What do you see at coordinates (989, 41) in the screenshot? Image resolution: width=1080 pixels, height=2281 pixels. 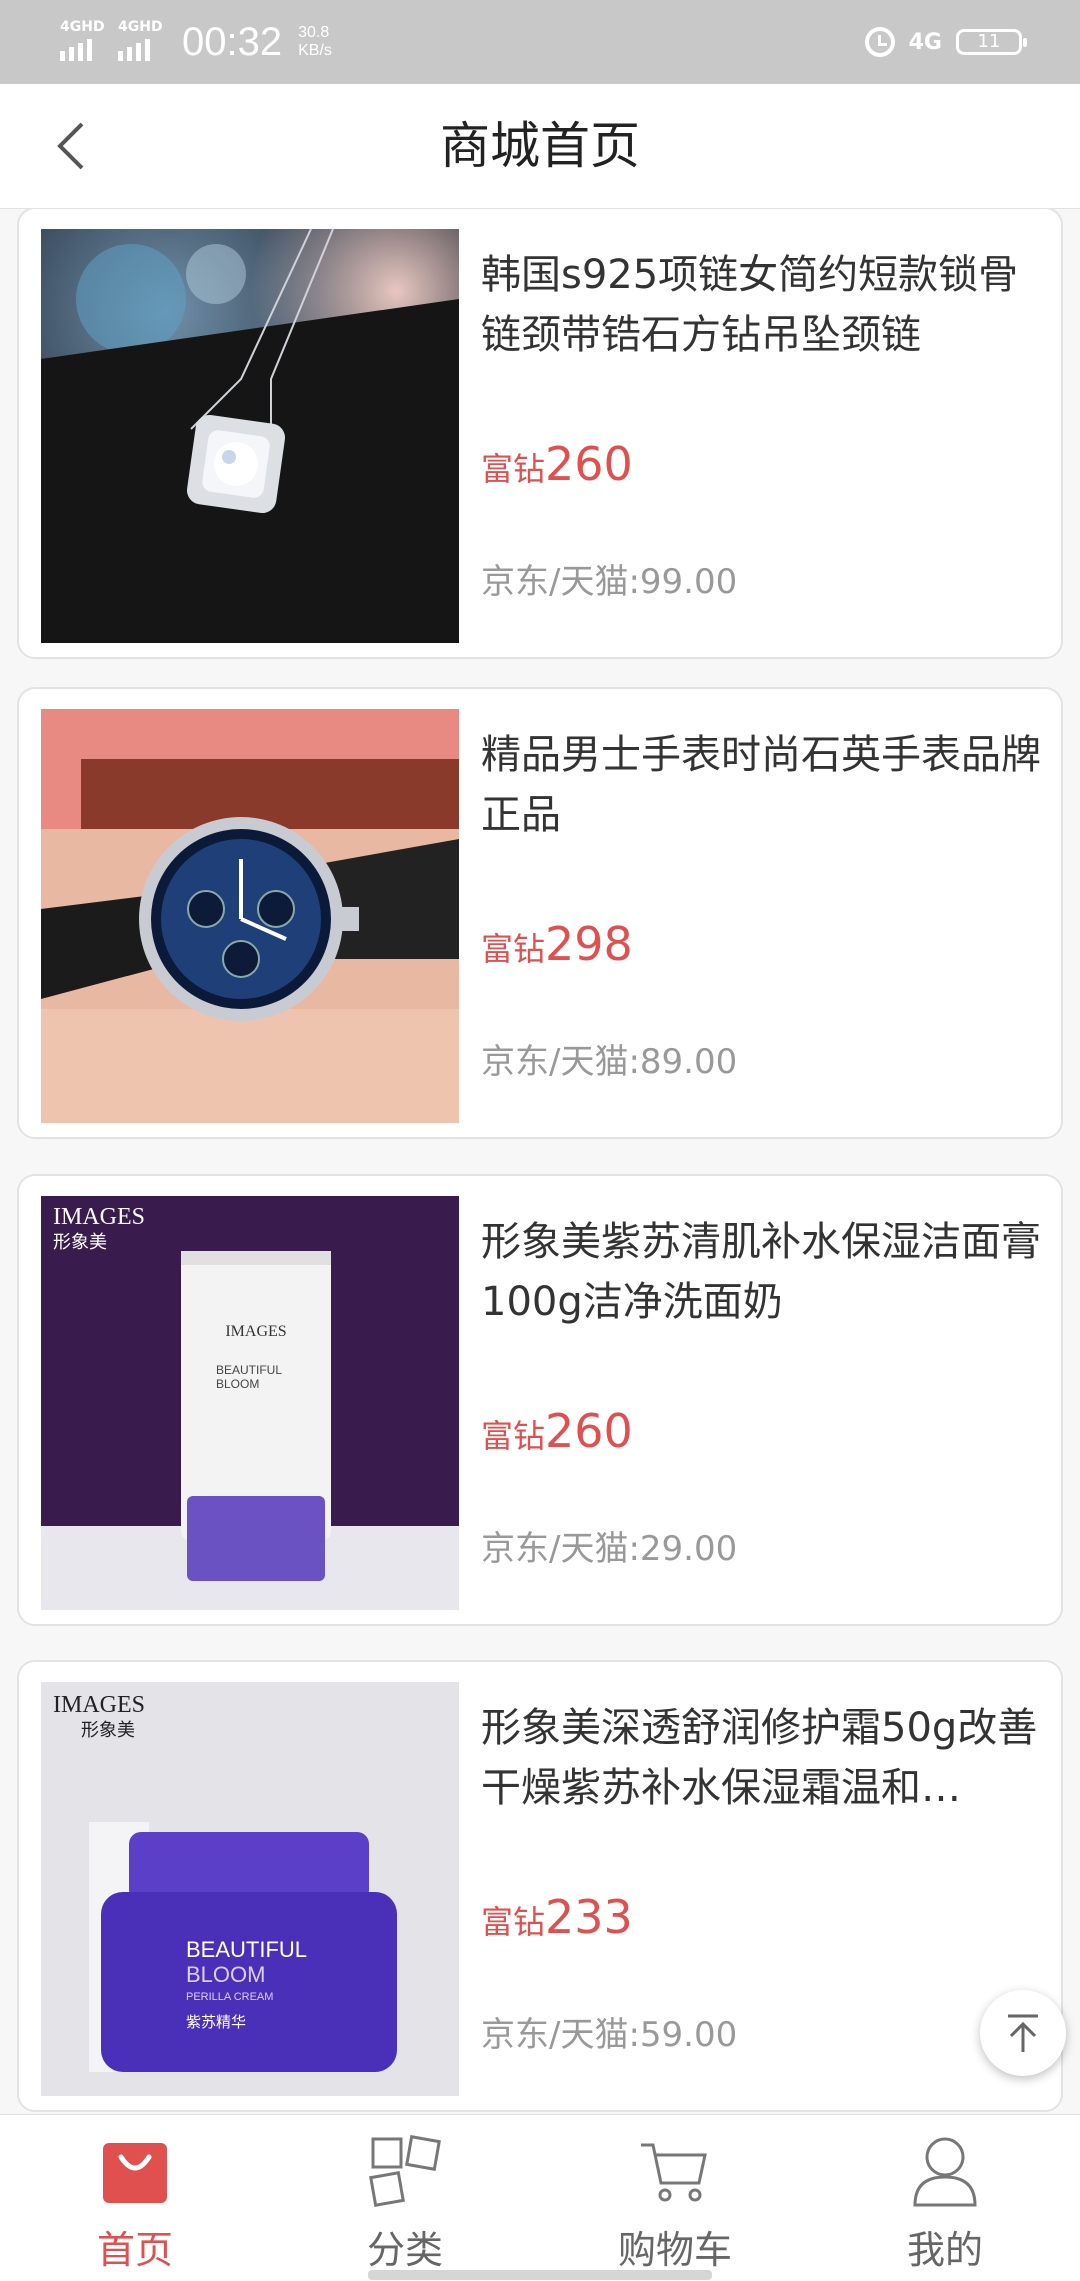 I see `battery-level: 11` at bounding box center [989, 41].